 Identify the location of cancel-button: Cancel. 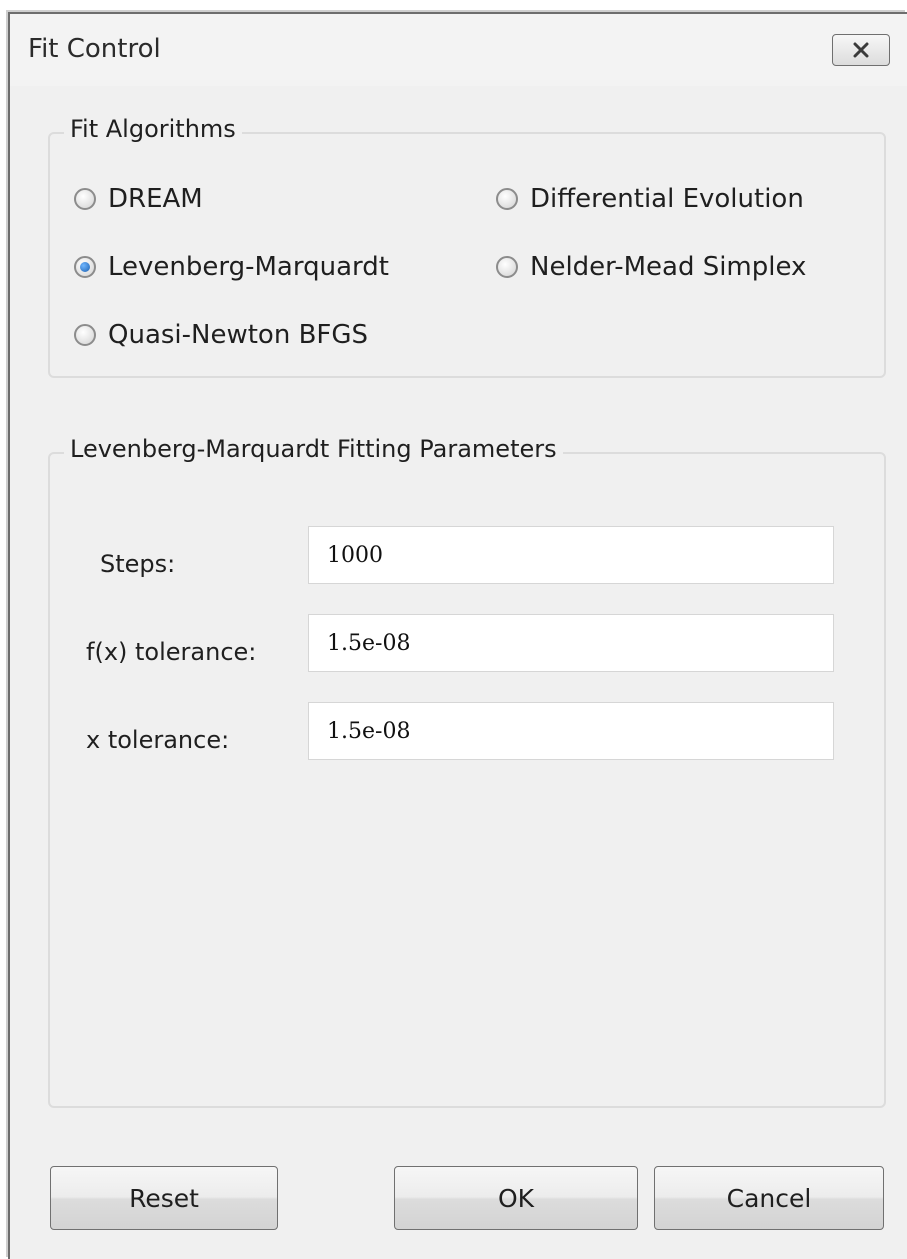
(769, 1198).